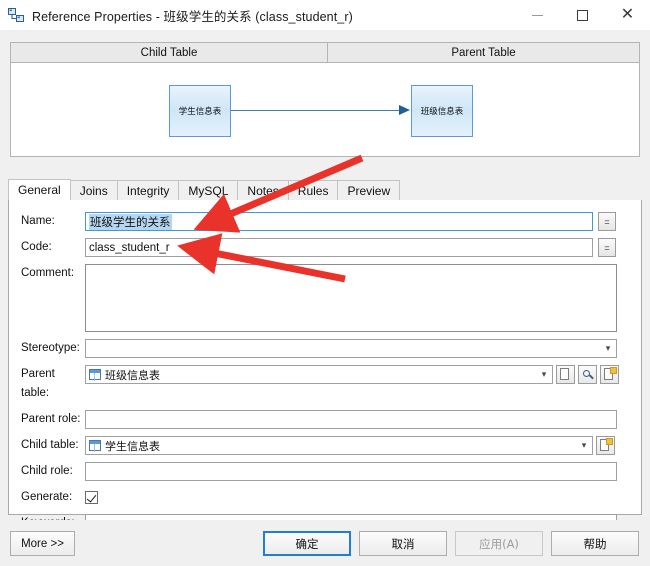 The height and width of the screenshot is (566, 650). Describe the element at coordinates (307, 543) in the screenshot. I see `ok-button: 确定` at that location.